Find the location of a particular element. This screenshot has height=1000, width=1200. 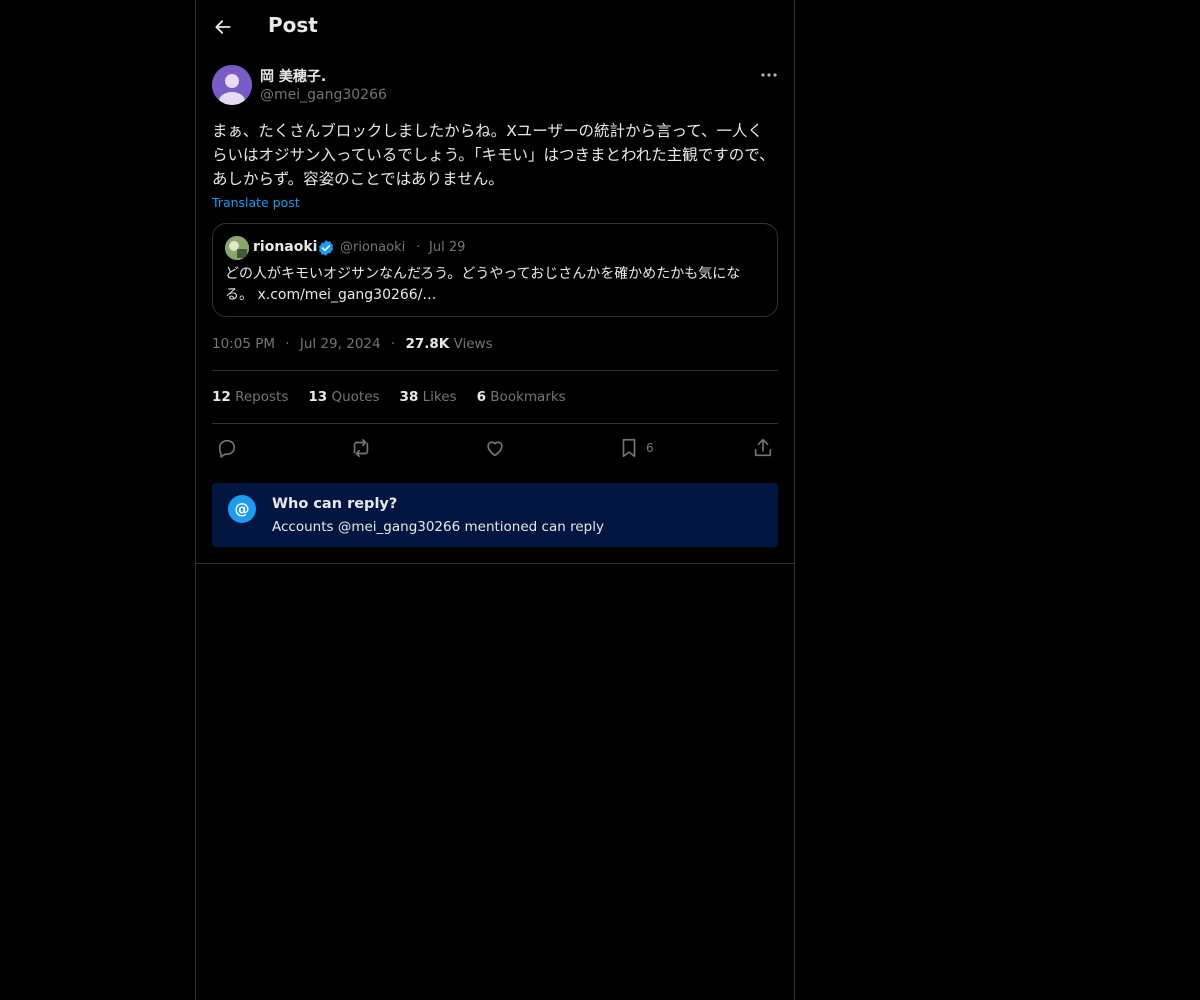

share-button is located at coordinates (763, 448).